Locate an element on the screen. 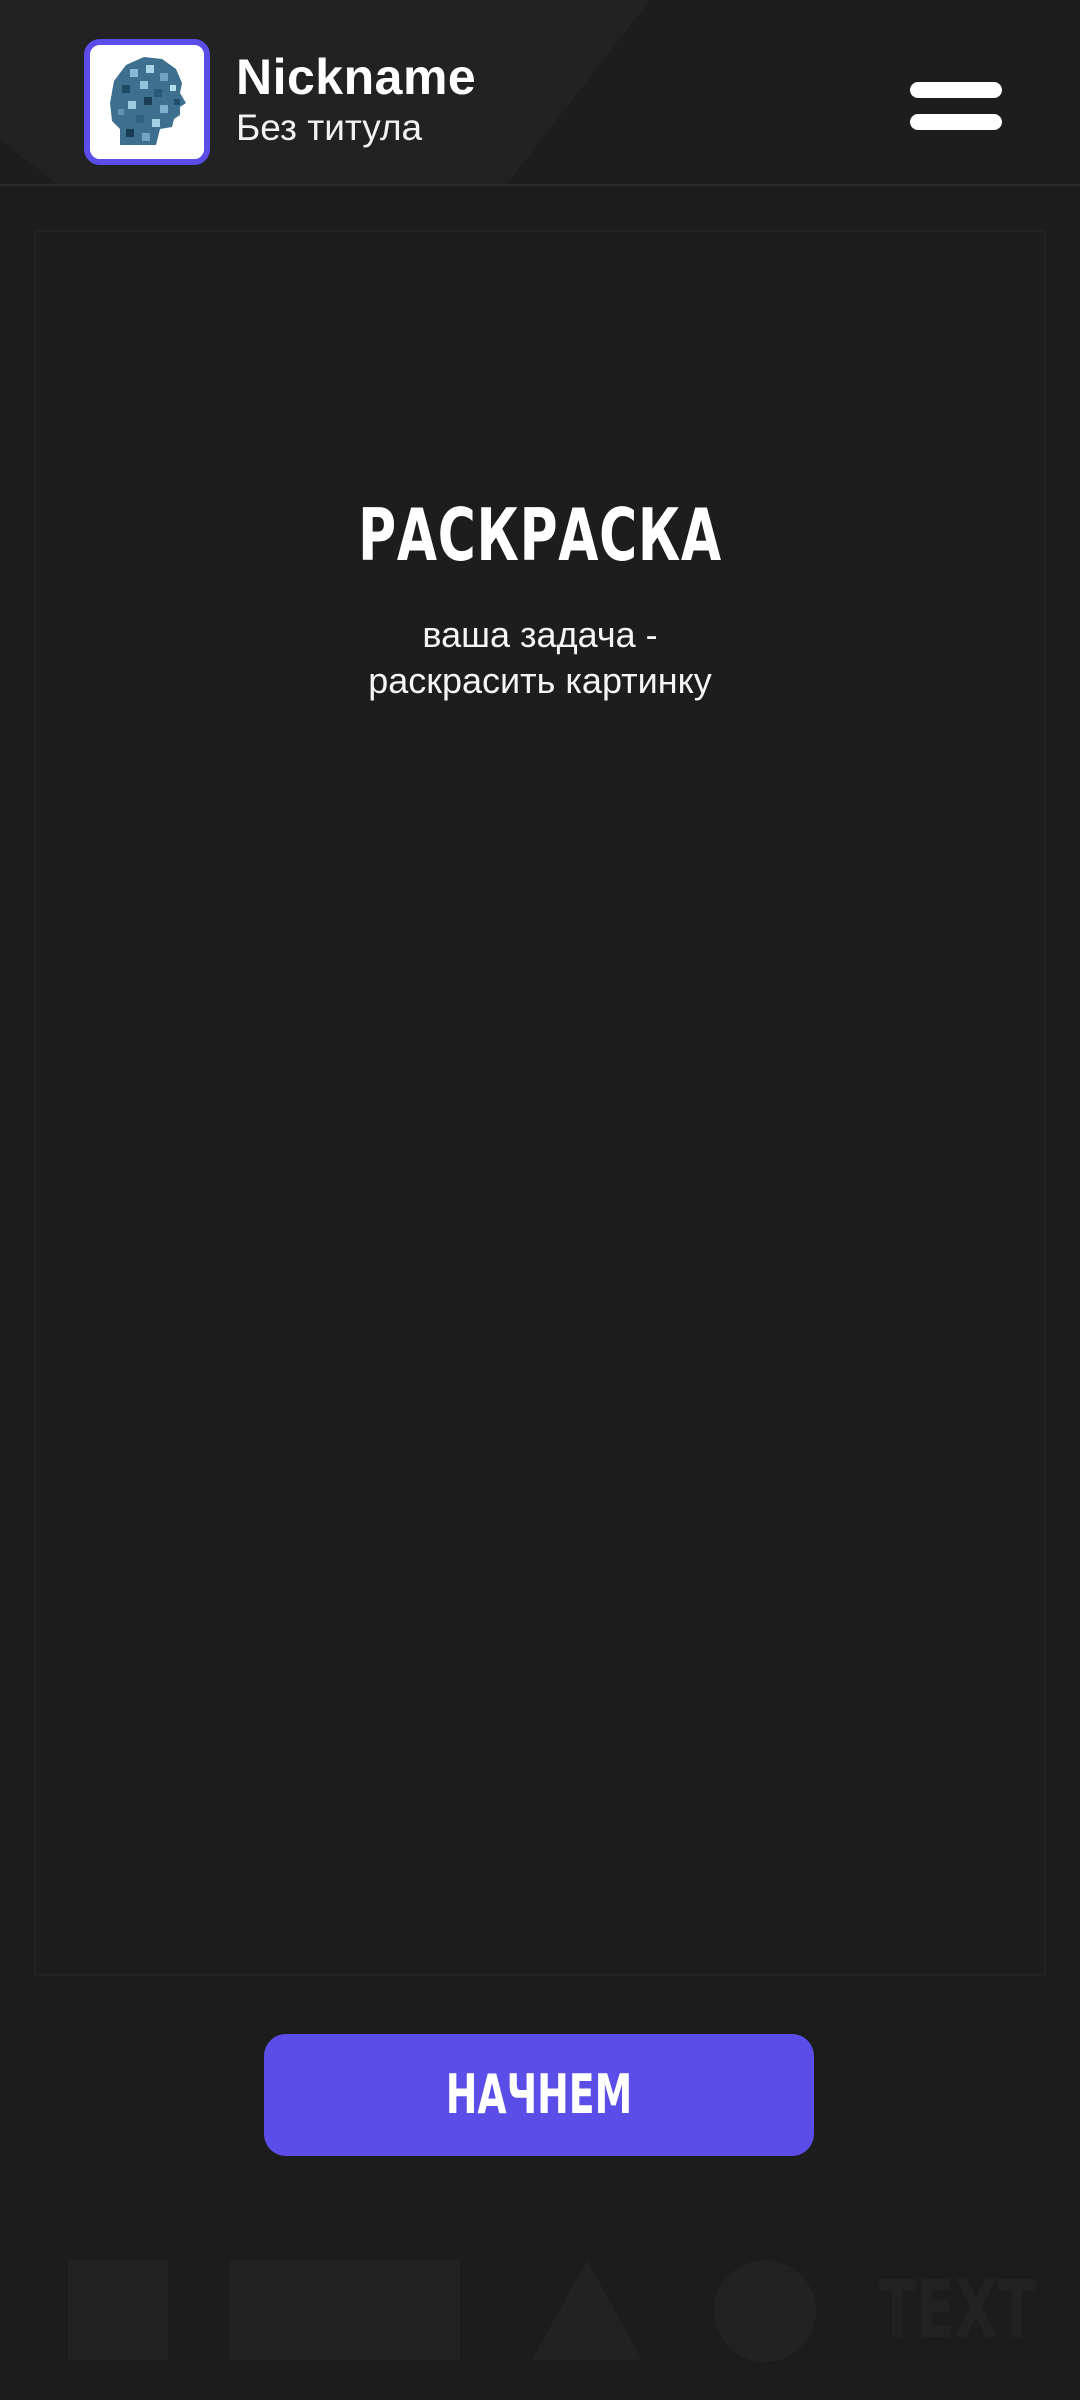 The width and height of the screenshot is (1080, 2400). start-button: НАЧНЕМ is located at coordinates (539, 2095).